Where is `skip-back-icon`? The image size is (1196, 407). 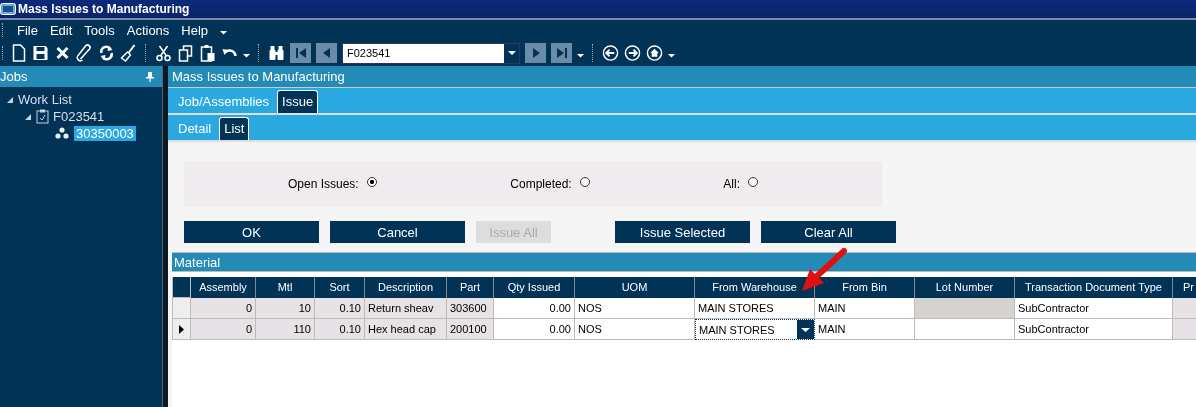
skip-back-icon is located at coordinates (300, 53).